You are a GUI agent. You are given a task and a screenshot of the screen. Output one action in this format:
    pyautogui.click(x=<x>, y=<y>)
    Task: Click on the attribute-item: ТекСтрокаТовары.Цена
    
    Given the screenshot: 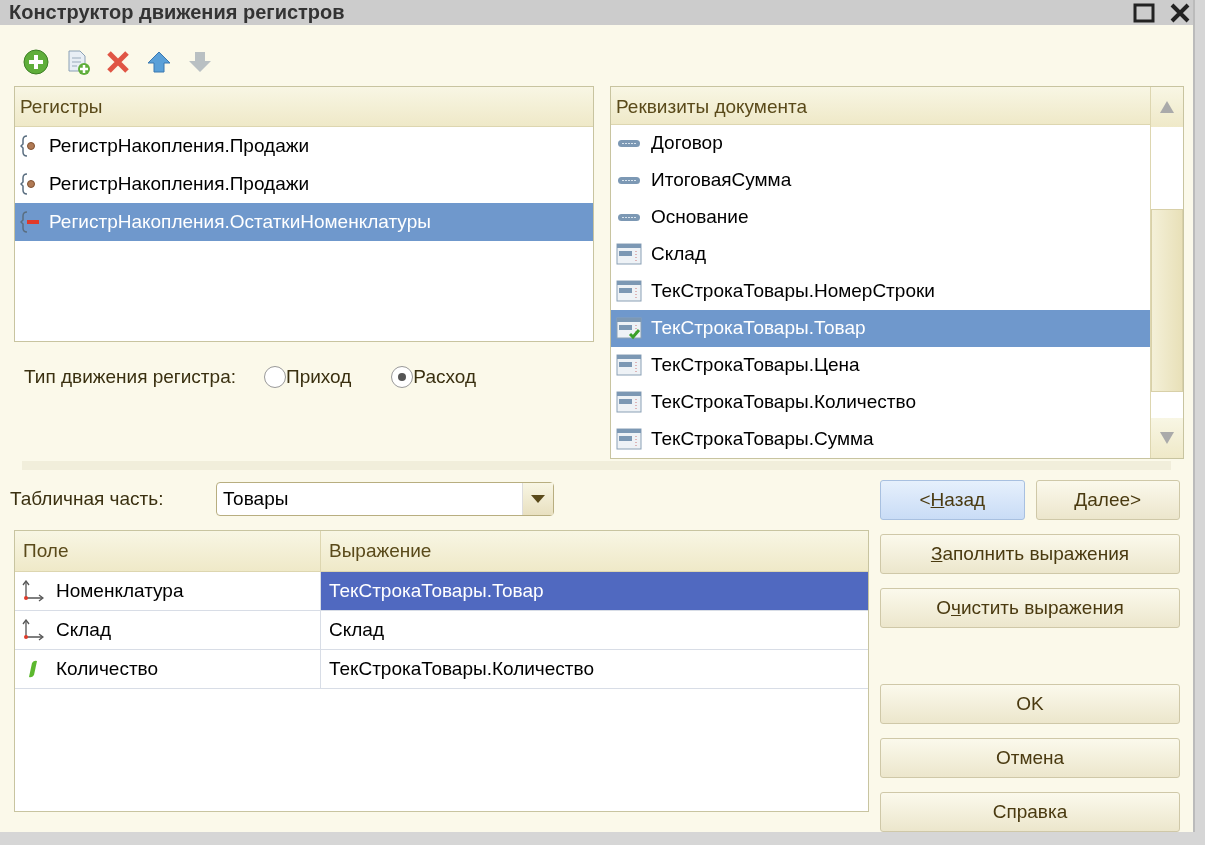 What is the action you would take?
    pyautogui.click(x=880, y=365)
    